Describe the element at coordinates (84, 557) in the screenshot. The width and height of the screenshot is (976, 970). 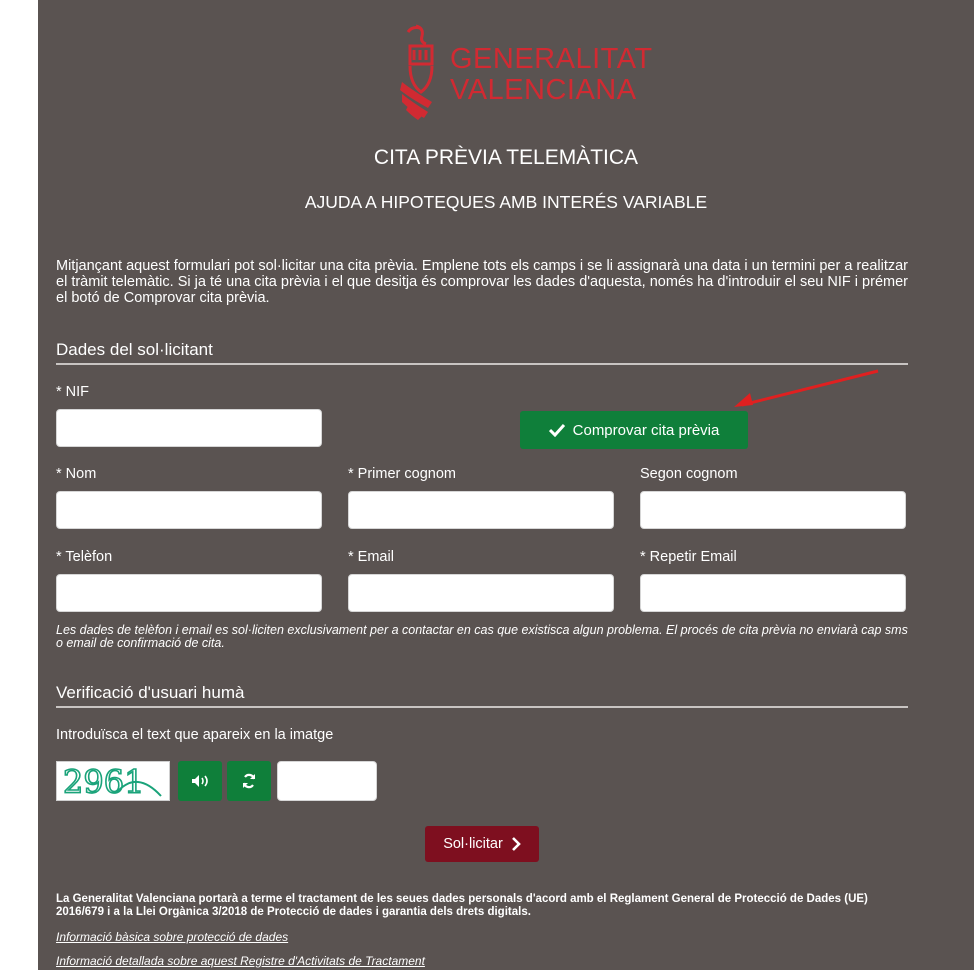
I see `phone-label: * Telèfon` at that location.